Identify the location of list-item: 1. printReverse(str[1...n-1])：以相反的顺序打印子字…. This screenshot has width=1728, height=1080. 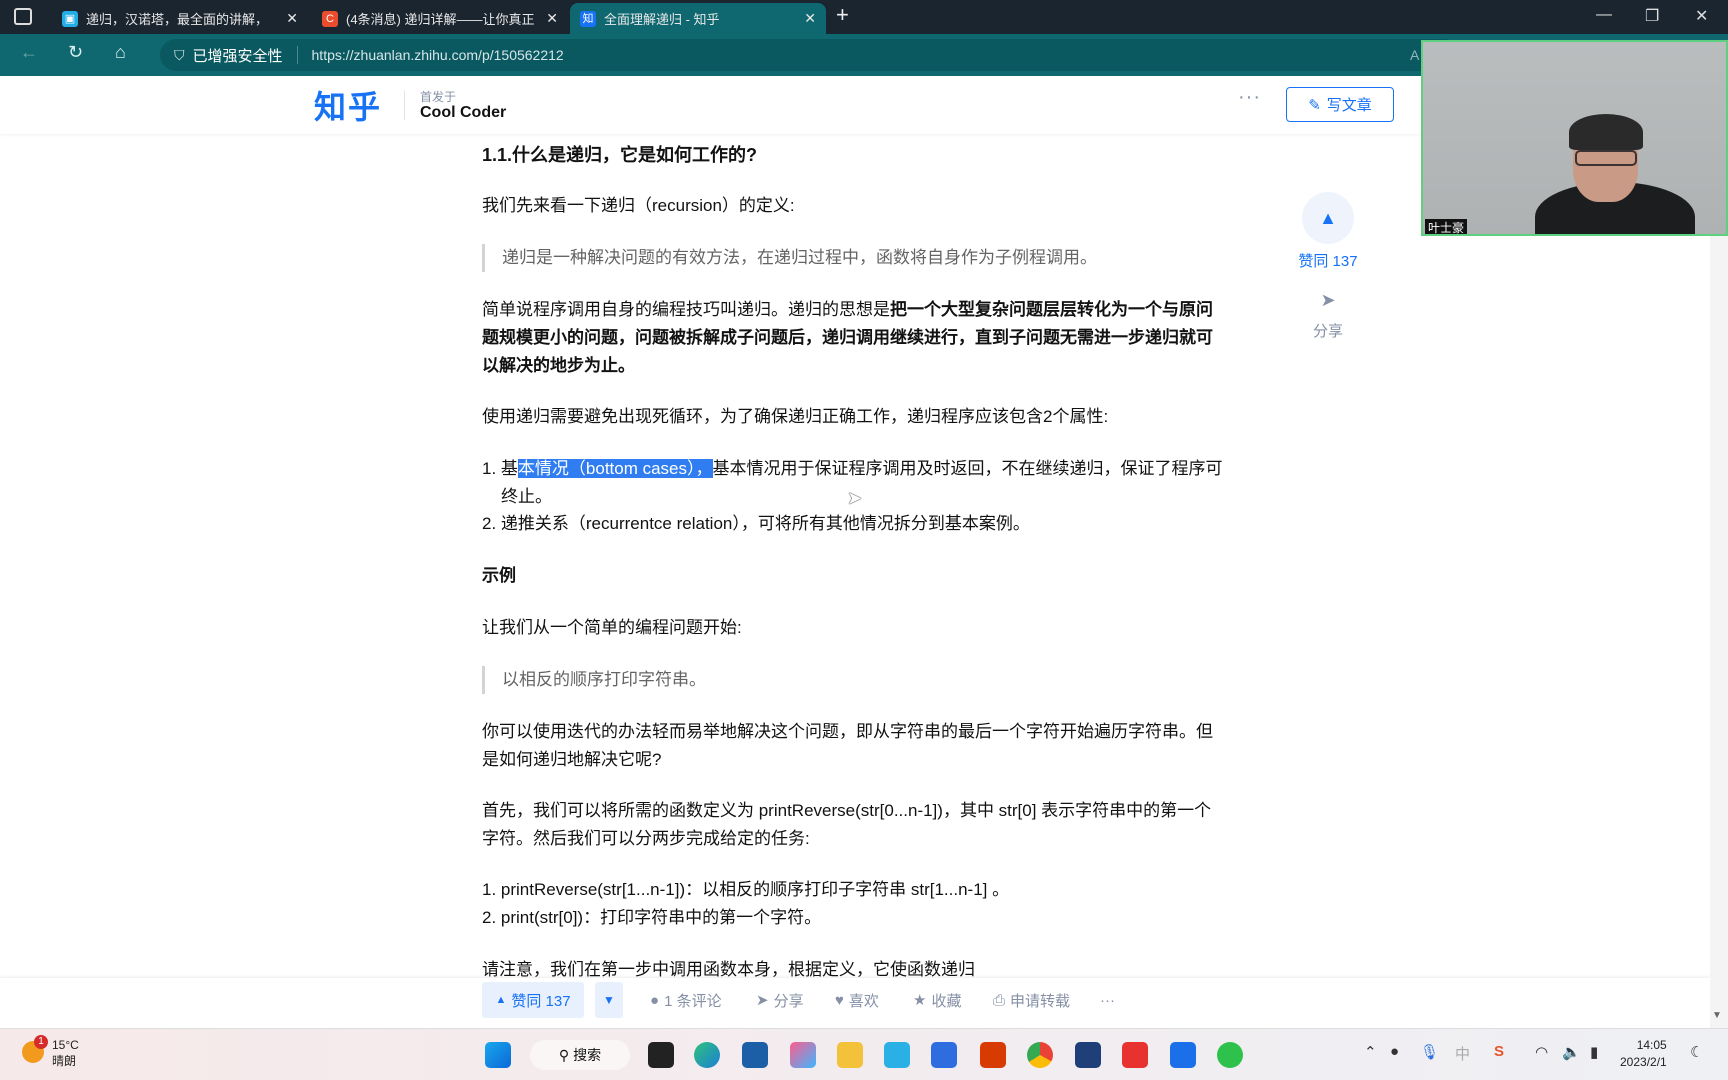
(746, 889).